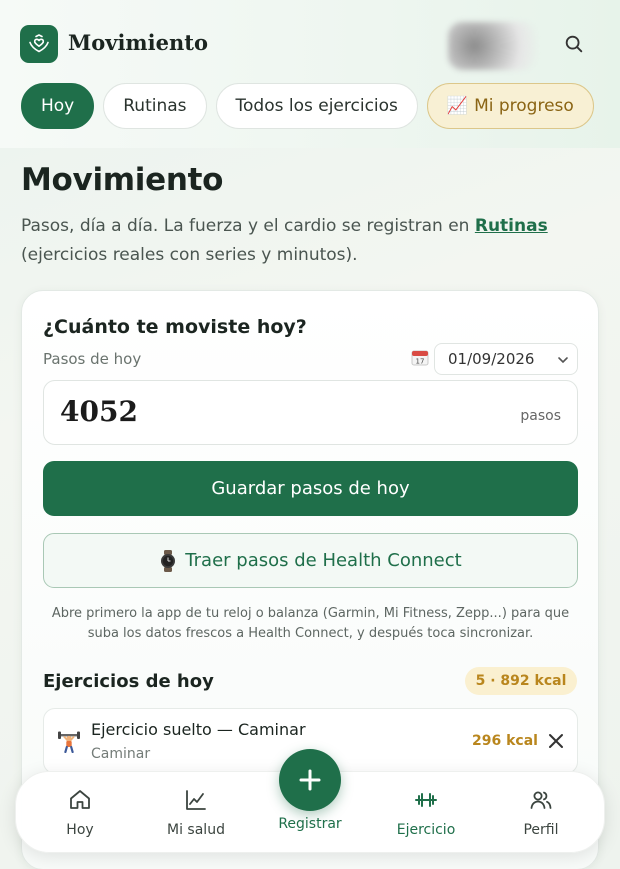 The width and height of the screenshot is (620, 869). What do you see at coordinates (80, 830) in the screenshot?
I see `nav-label: Hoy` at bounding box center [80, 830].